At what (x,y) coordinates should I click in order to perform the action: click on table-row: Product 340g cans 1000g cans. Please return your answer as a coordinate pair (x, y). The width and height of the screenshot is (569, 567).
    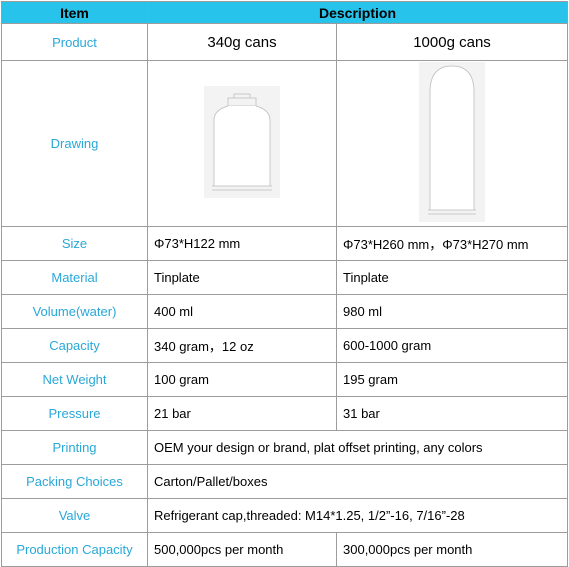
    Looking at the image, I should click on (285, 42).